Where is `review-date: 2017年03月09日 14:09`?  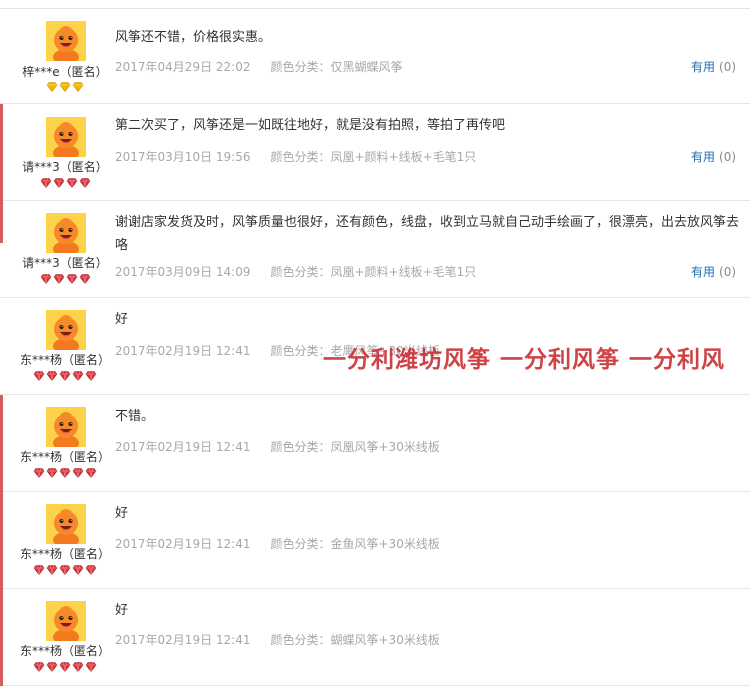 review-date: 2017年03月09日 14:09 is located at coordinates (183, 272).